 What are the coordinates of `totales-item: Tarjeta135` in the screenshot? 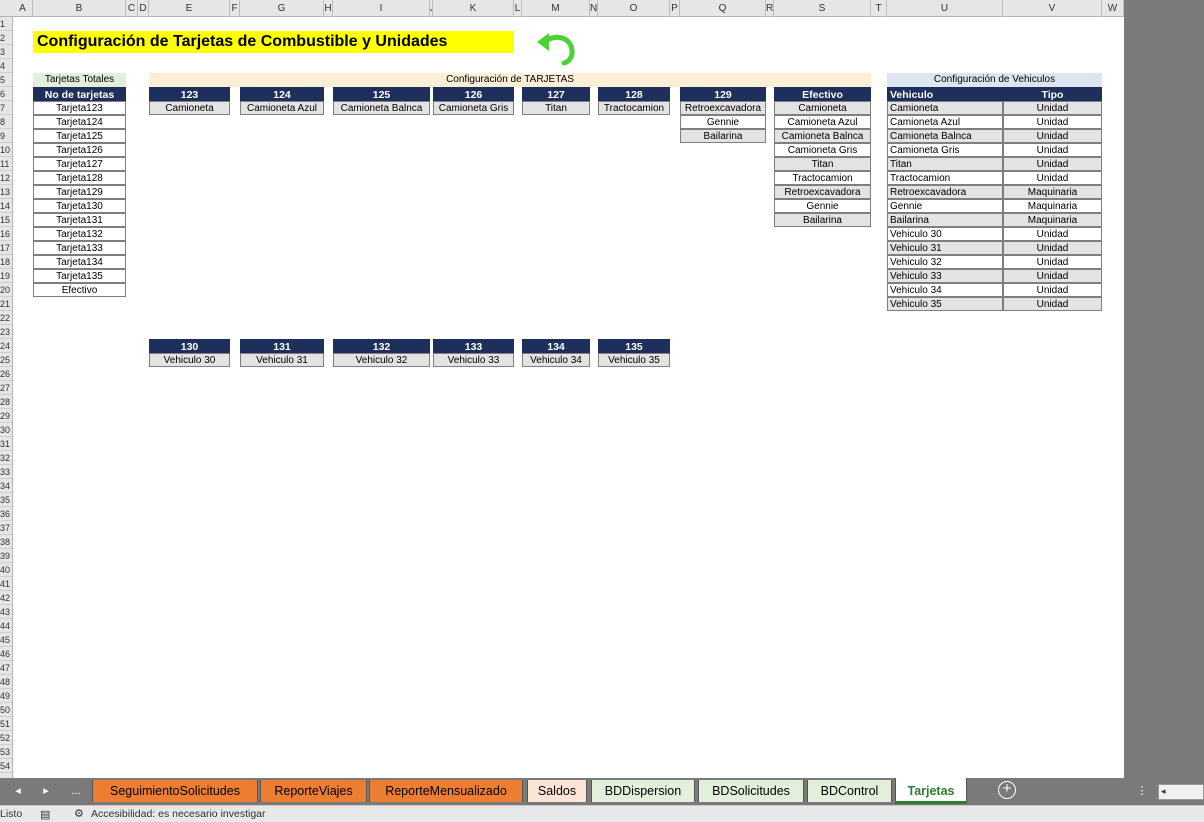 It's located at (79, 276).